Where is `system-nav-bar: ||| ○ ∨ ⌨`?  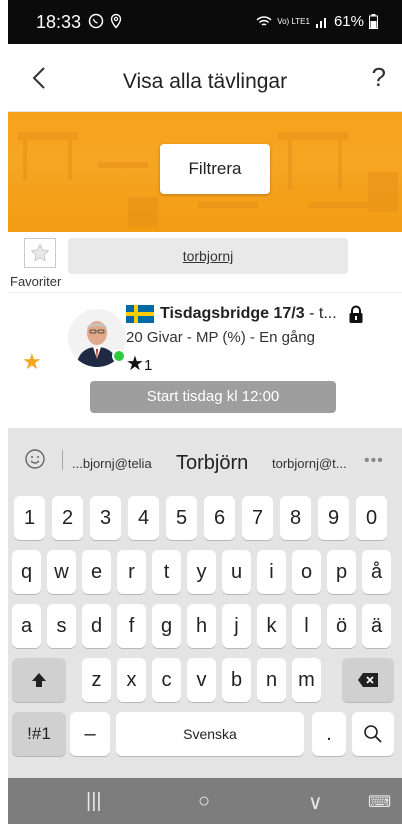 system-nav-bar: ||| ○ ∨ ⌨ is located at coordinates (205, 801).